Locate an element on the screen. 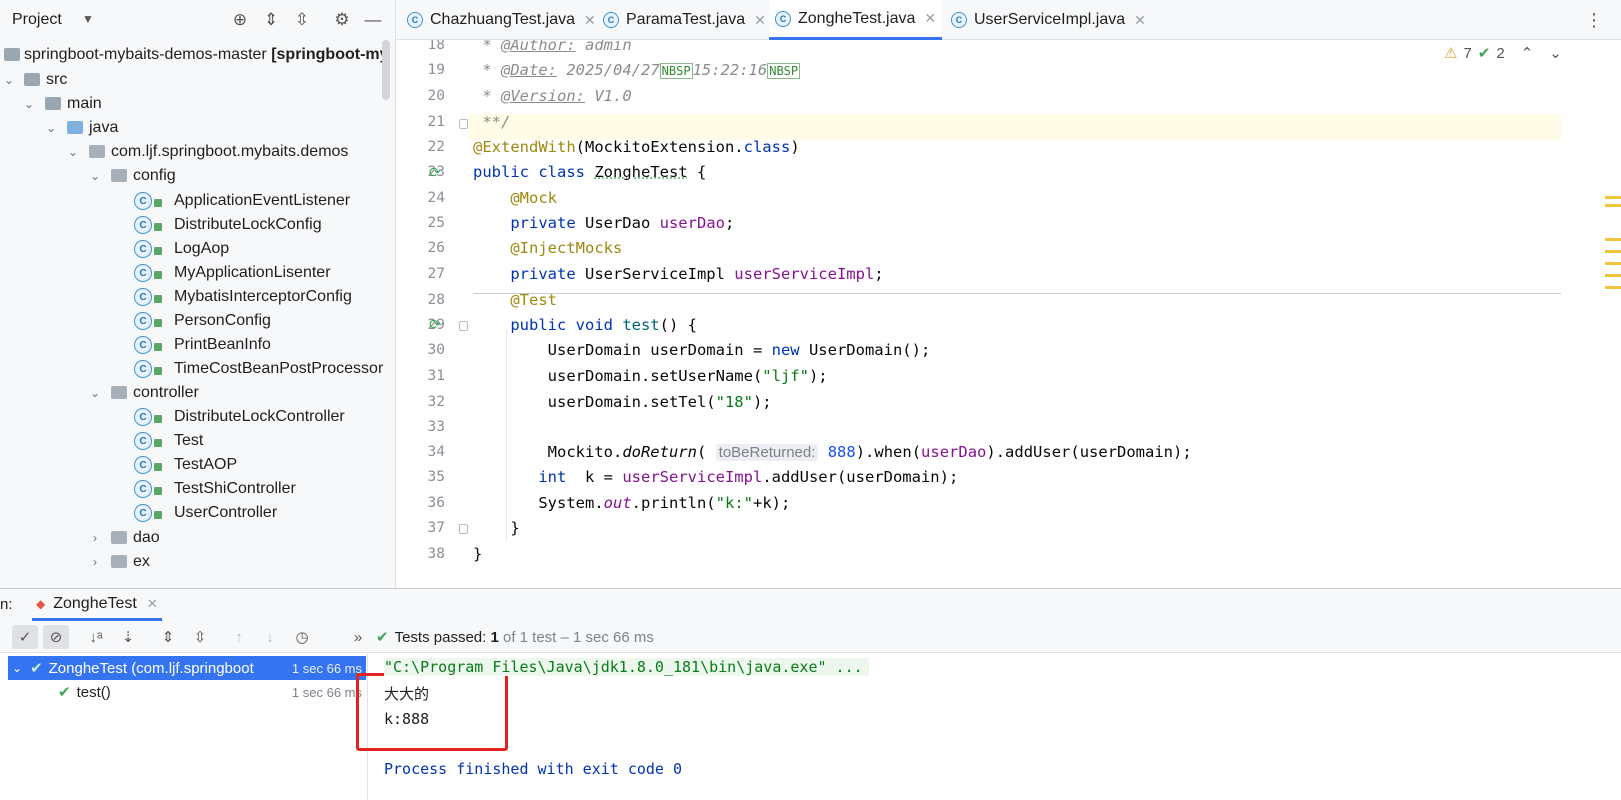 Image resolution: width=1621 pixels, height=800 pixels. folder-icon is located at coordinates (32, 79).